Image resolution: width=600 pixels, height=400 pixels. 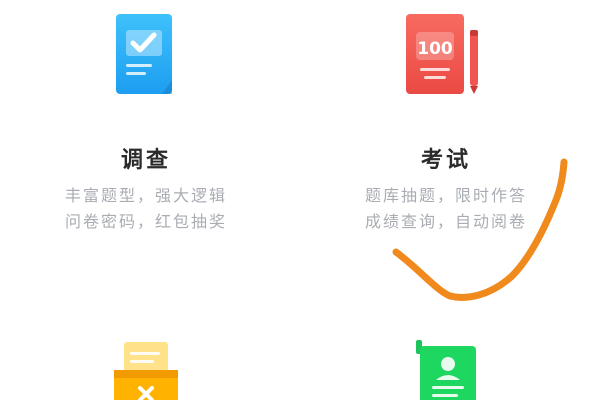 What do you see at coordinates (145, 160) in the screenshot?
I see `survey-title: 调查` at bounding box center [145, 160].